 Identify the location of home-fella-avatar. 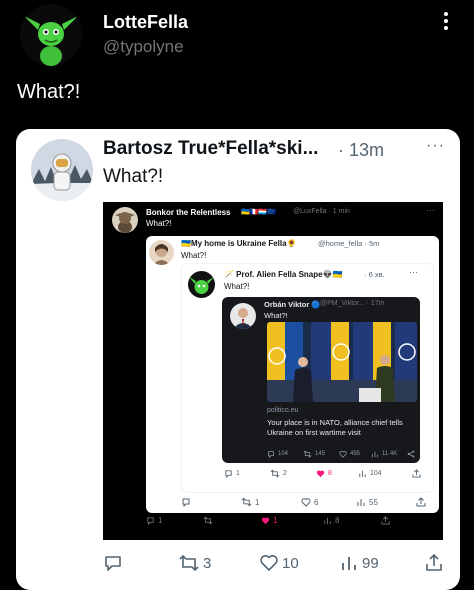
(161, 252).